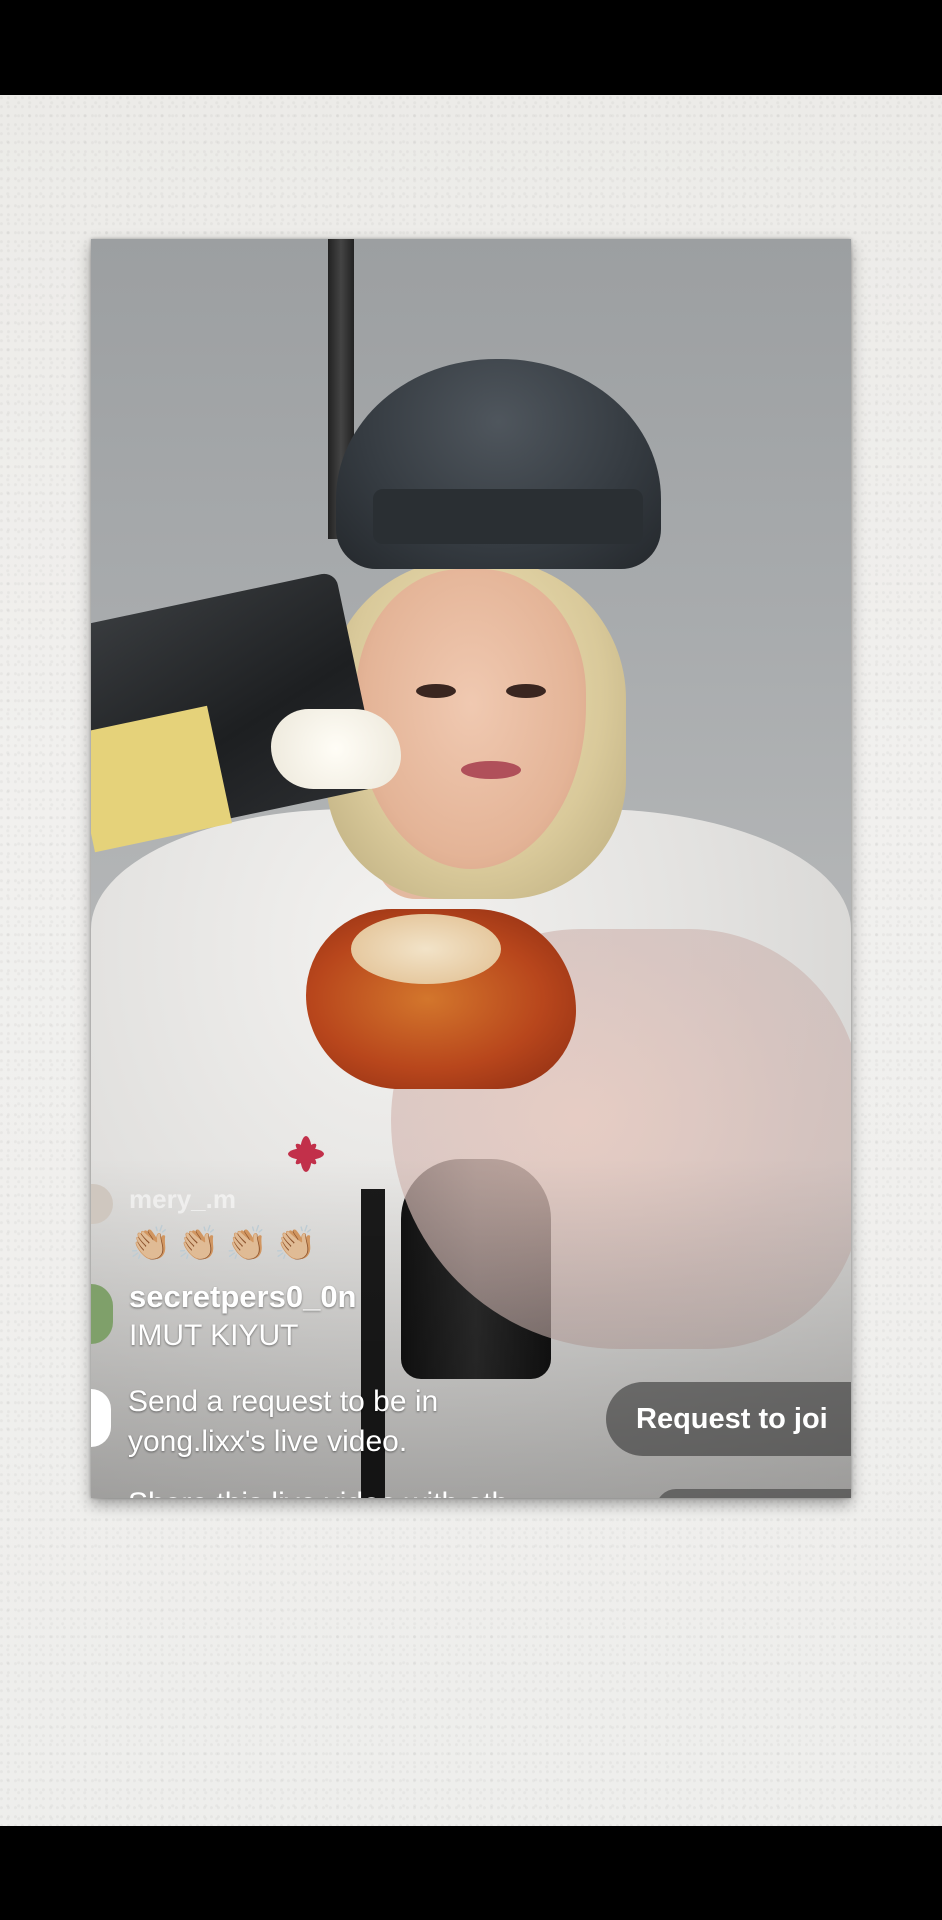  Describe the element at coordinates (182, 1199) in the screenshot. I see `comment-username: mery_.m` at that location.